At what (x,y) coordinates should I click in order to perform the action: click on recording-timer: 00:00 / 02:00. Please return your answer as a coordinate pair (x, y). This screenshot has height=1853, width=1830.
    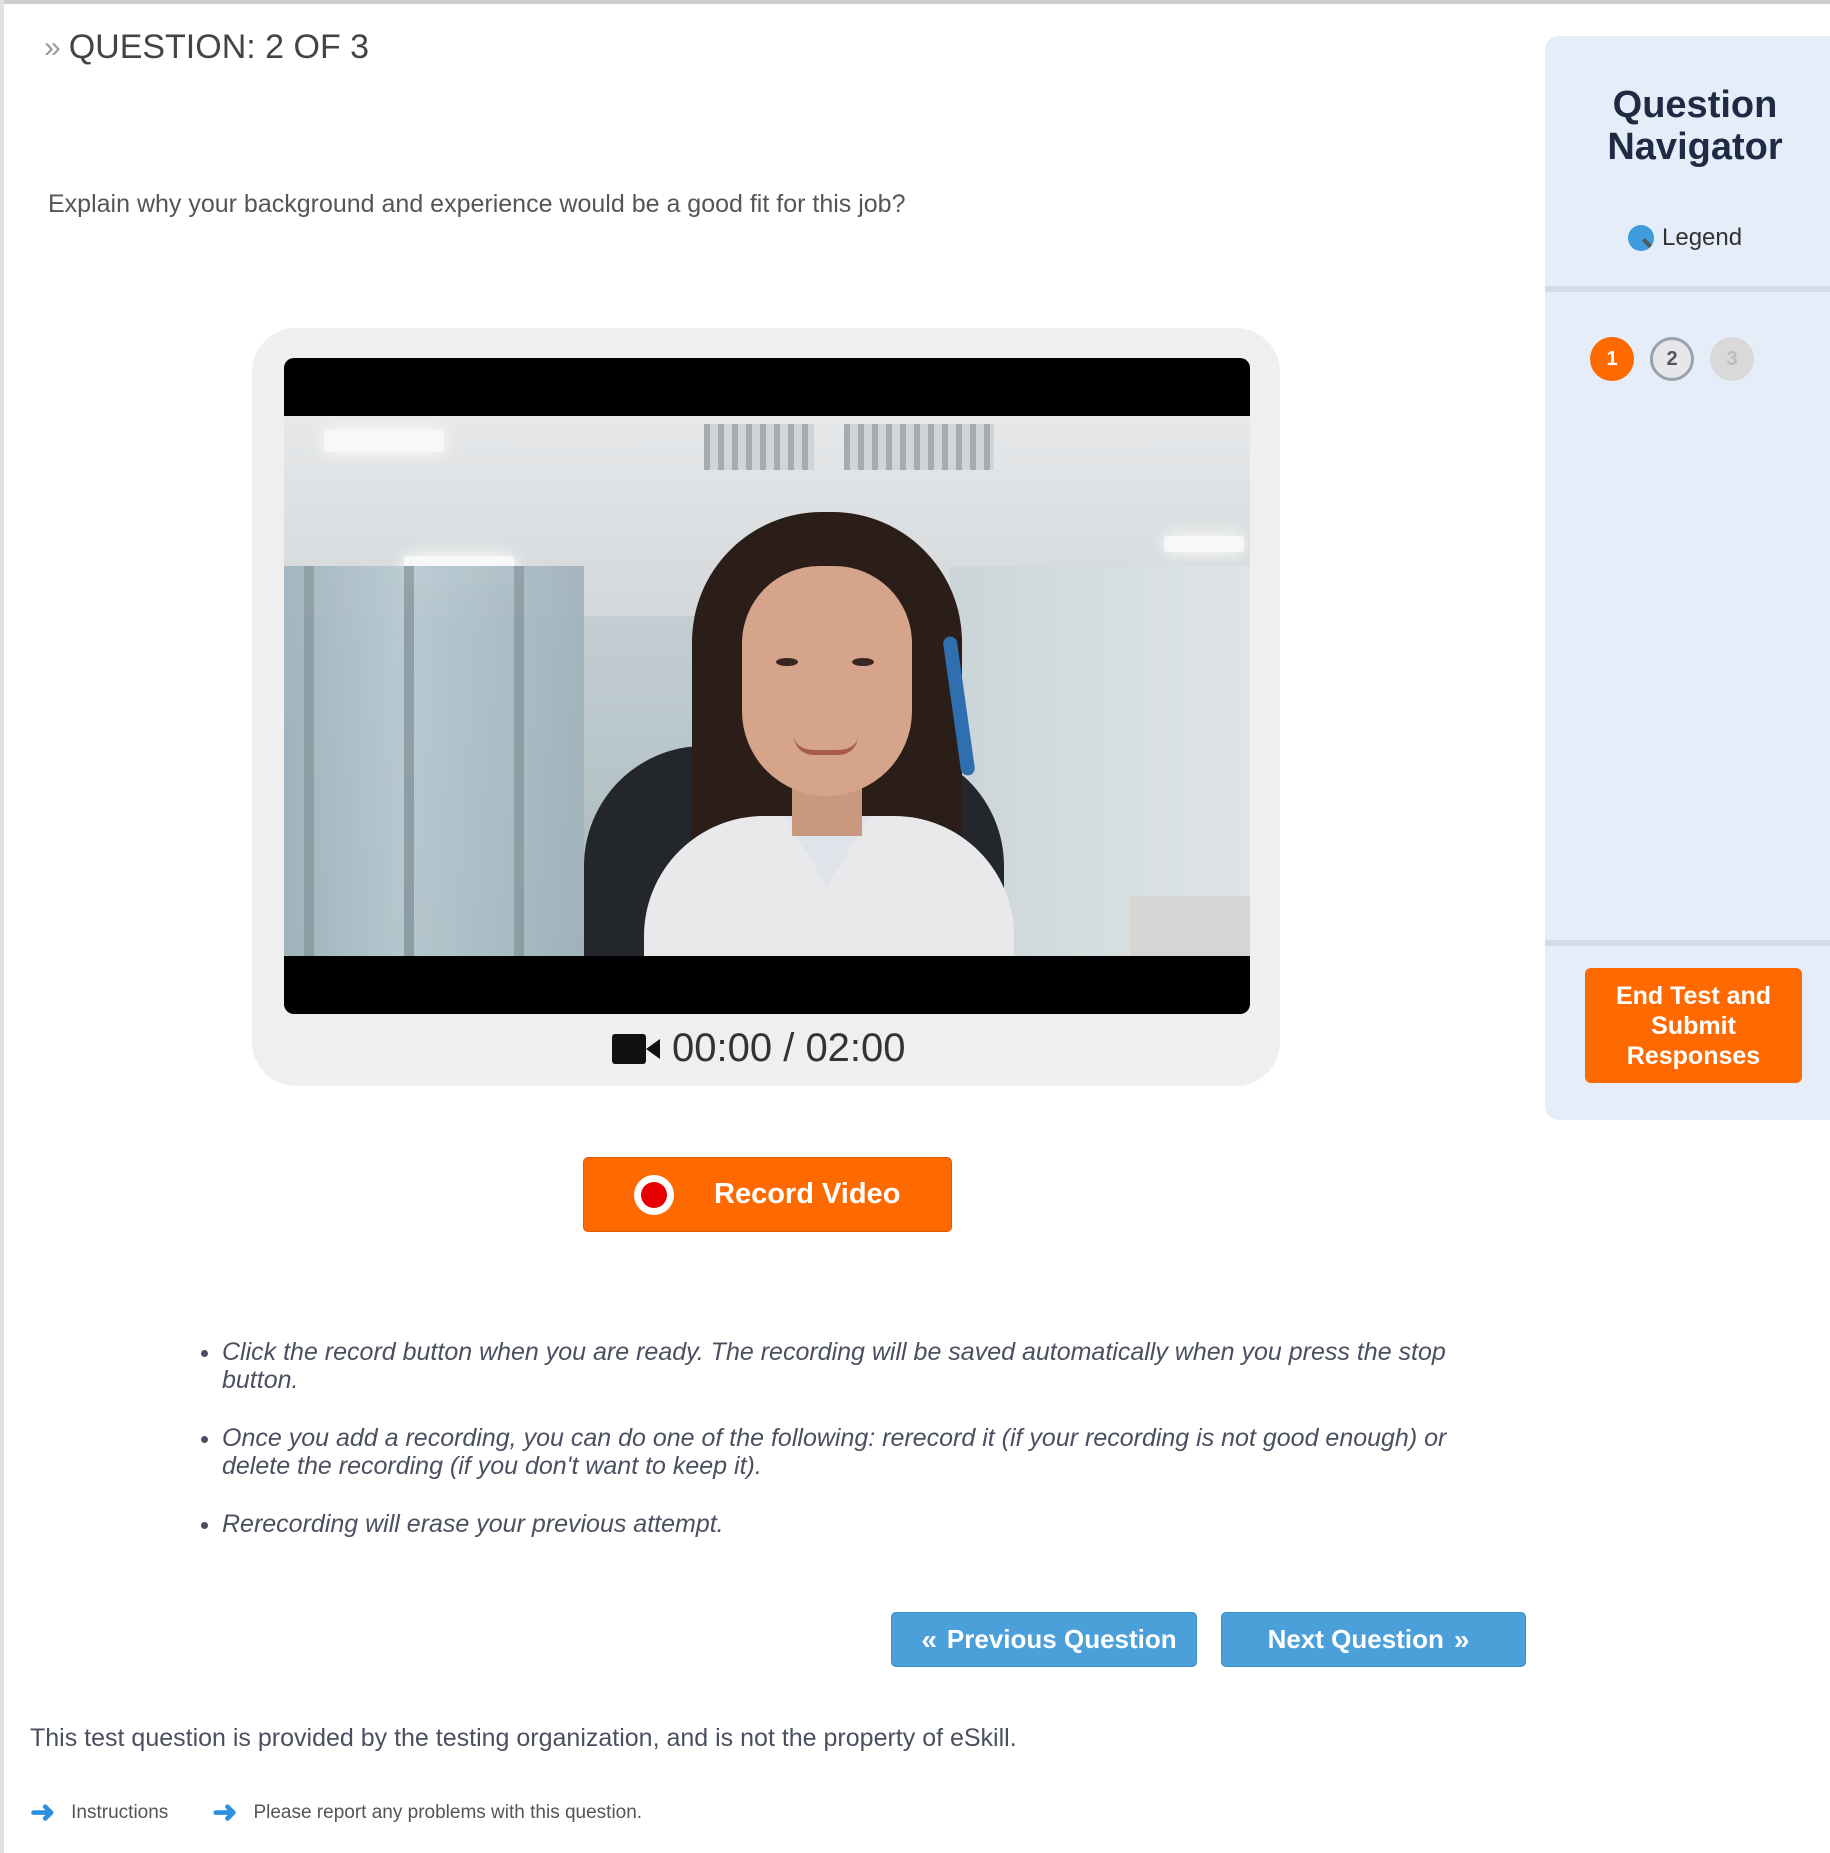
    Looking at the image, I should click on (759, 1048).